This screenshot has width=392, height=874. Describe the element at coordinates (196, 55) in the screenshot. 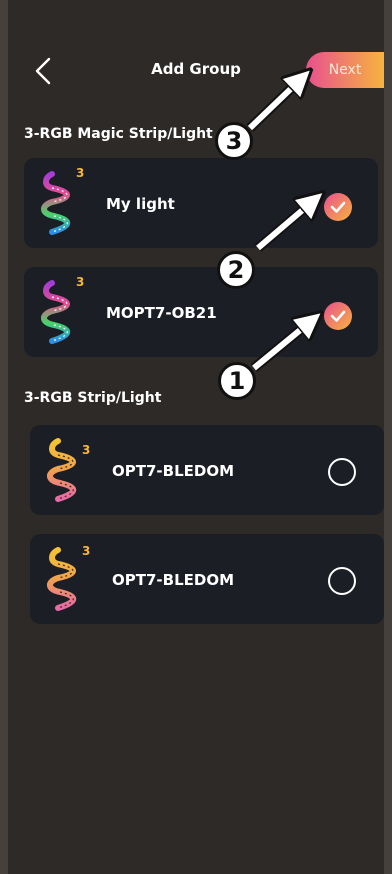

I see `header: Add Group Next` at that location.